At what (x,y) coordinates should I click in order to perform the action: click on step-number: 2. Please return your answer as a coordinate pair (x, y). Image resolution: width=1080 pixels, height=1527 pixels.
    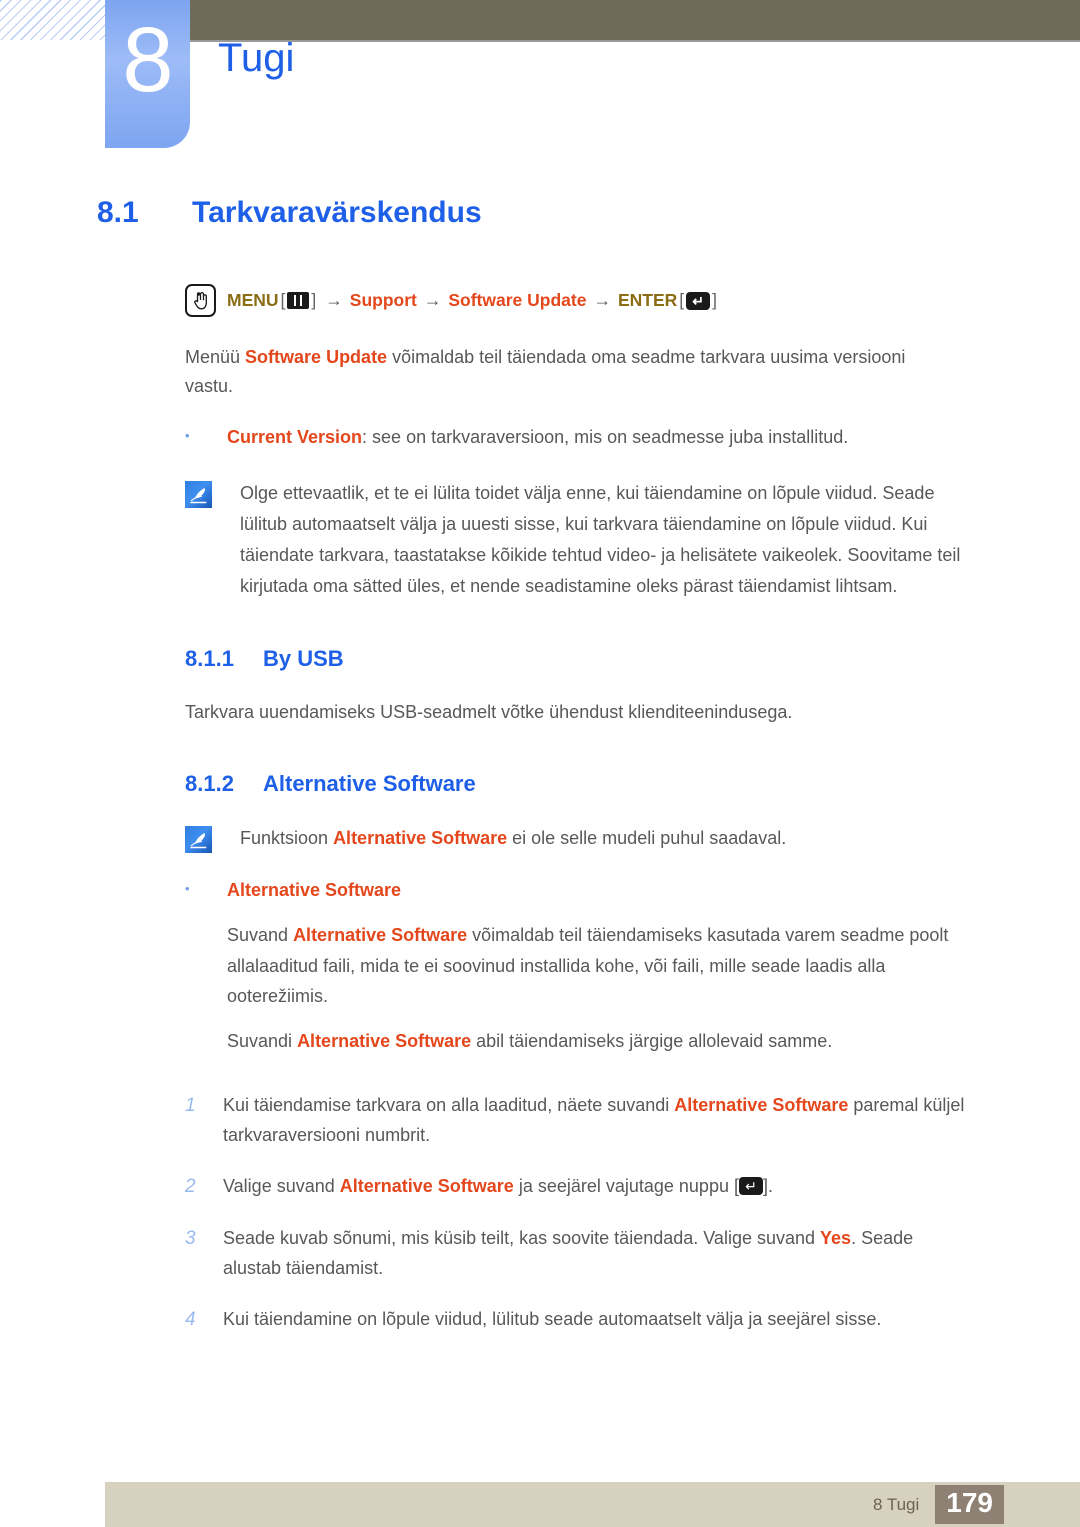
    Looking at the image, I should click on (190, 1186).